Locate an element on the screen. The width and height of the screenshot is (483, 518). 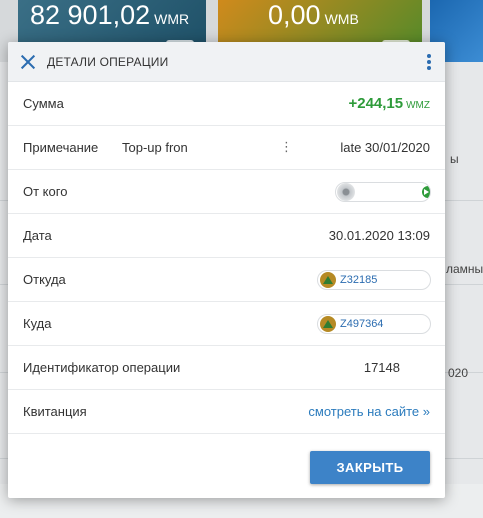
amount-value: +244,15 WMZ is located at coordinates (389, 103).